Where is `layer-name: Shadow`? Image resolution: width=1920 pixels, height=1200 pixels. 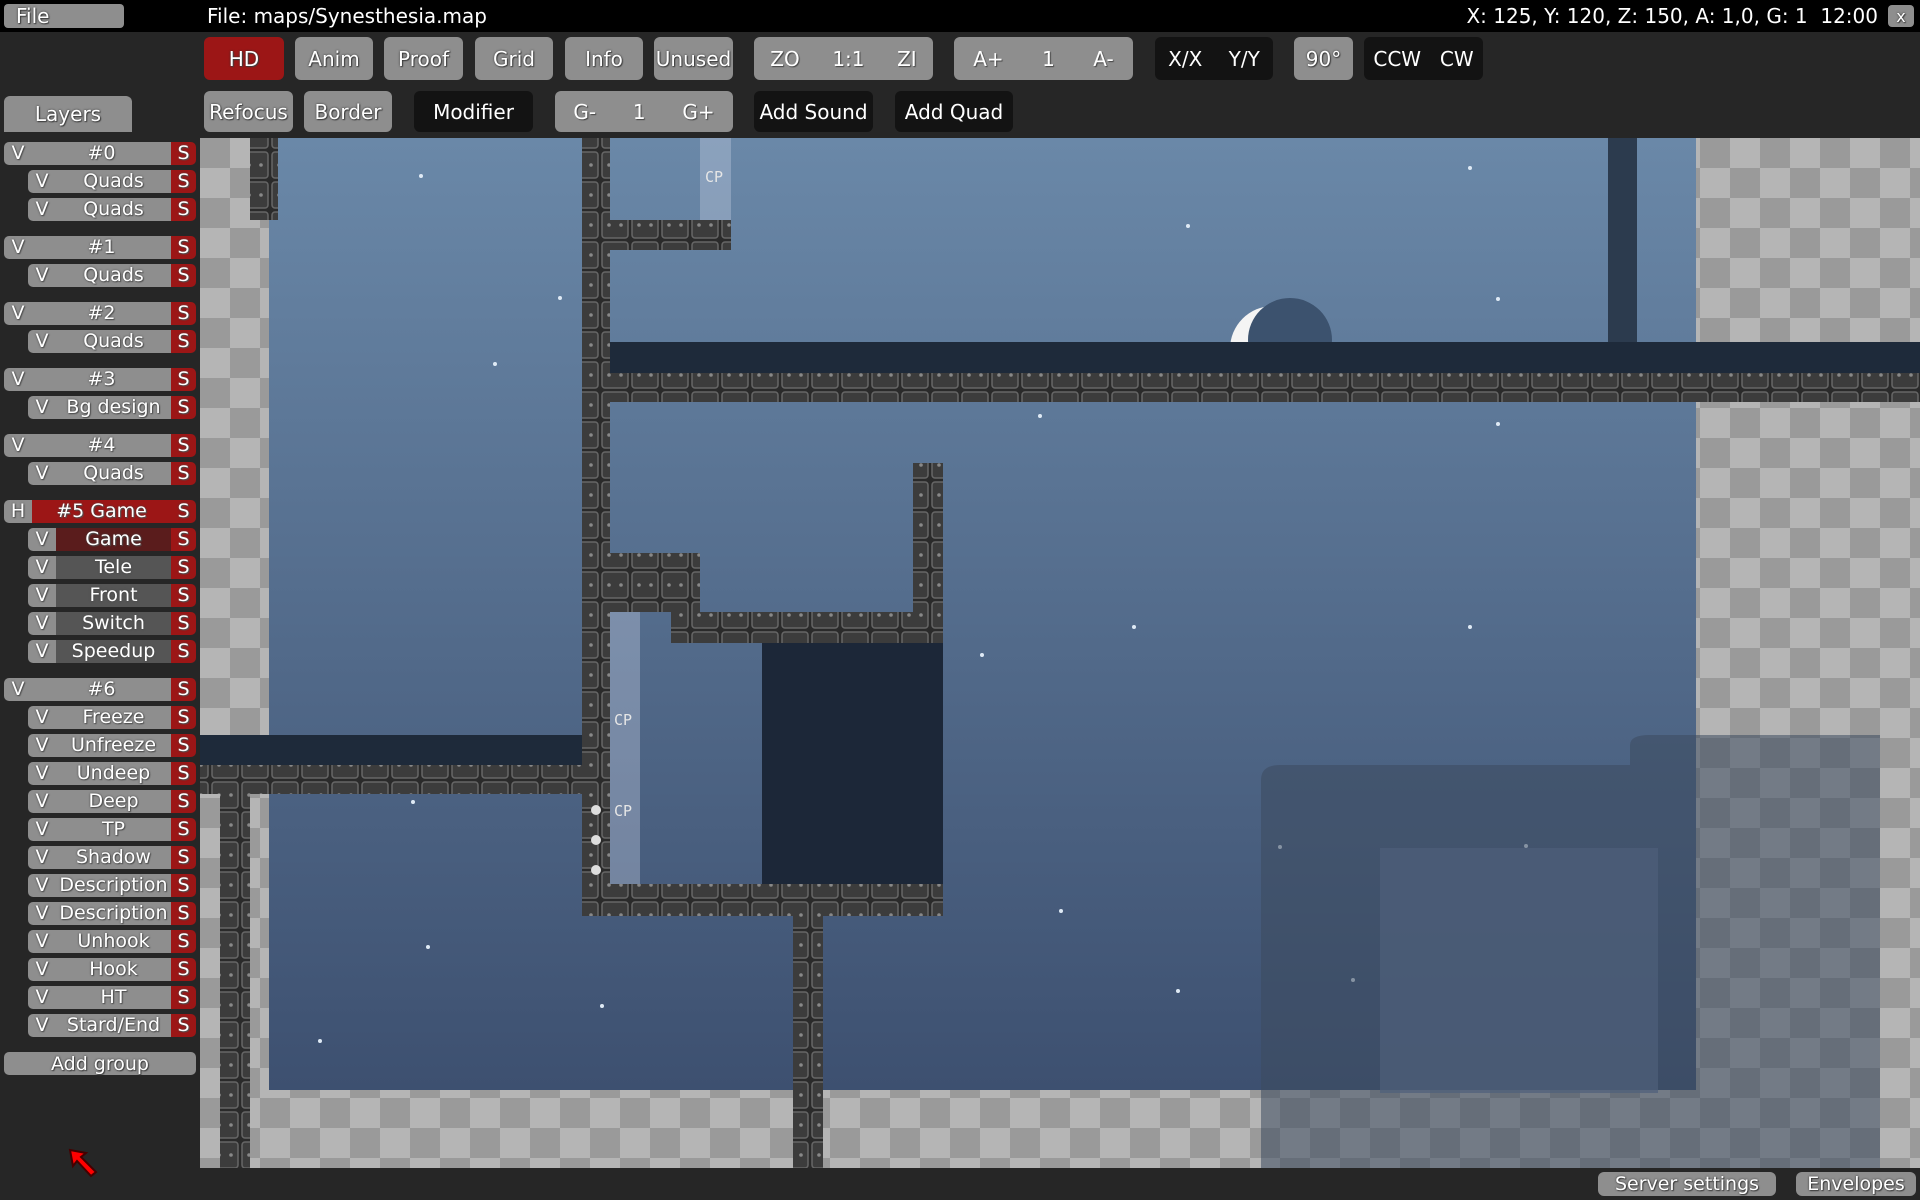
layer-name: Shadow is located at coordinates (113, 857).